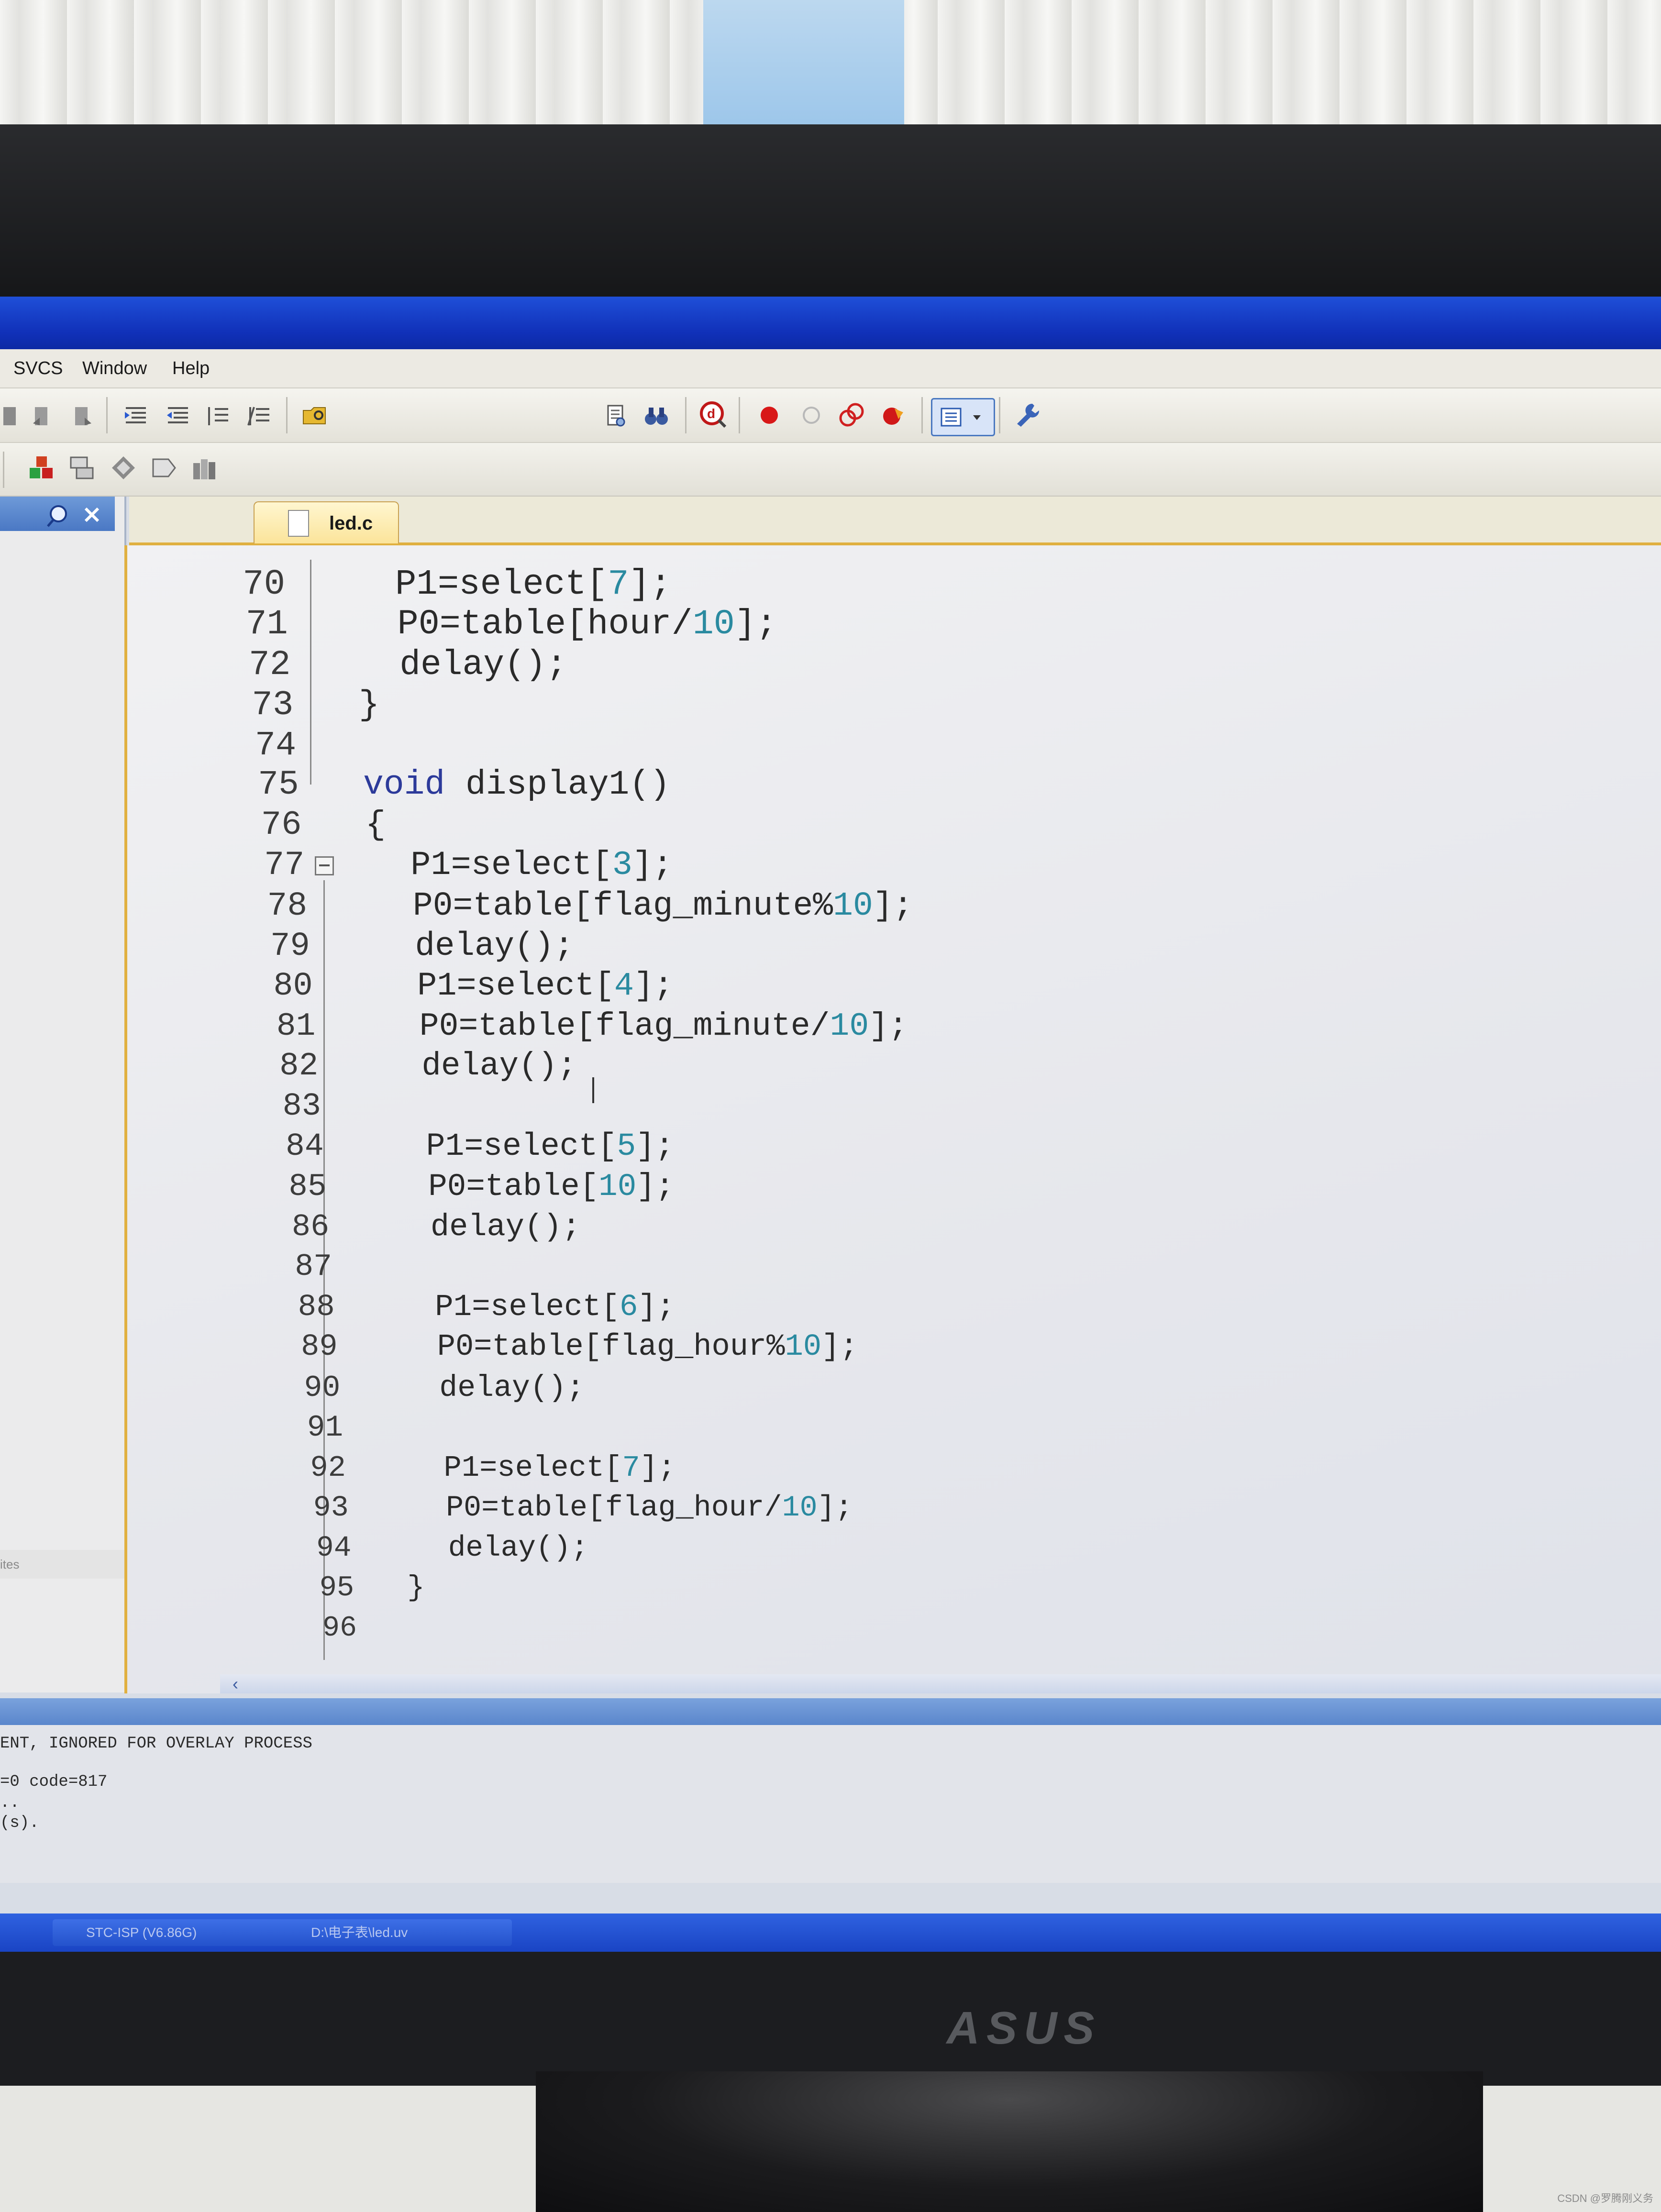  I want to click on code-line: P0=table[flag_hour/10];, so click(649, 1508).